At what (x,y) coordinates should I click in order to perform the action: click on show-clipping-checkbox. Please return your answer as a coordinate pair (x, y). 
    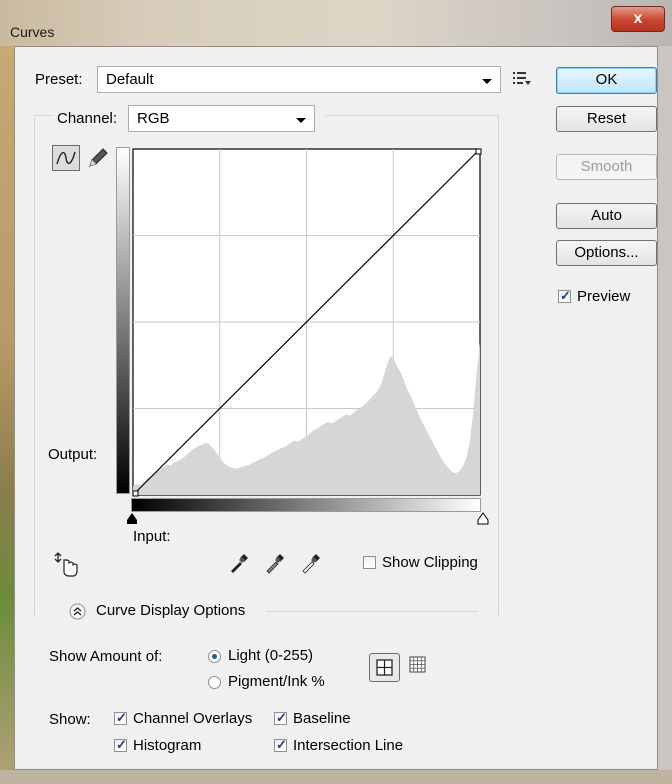
    Looking at the image, I should click on (369, 562).